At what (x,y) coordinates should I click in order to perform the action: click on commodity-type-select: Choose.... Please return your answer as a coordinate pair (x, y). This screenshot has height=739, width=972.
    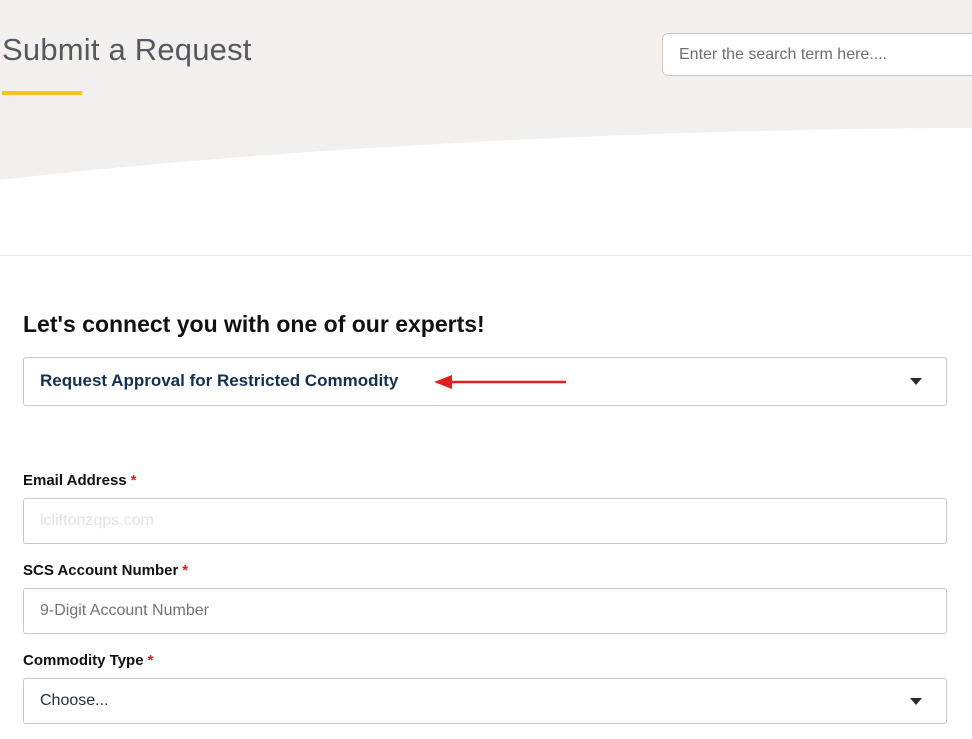
    Looking at the image, I should click on (485, 701).